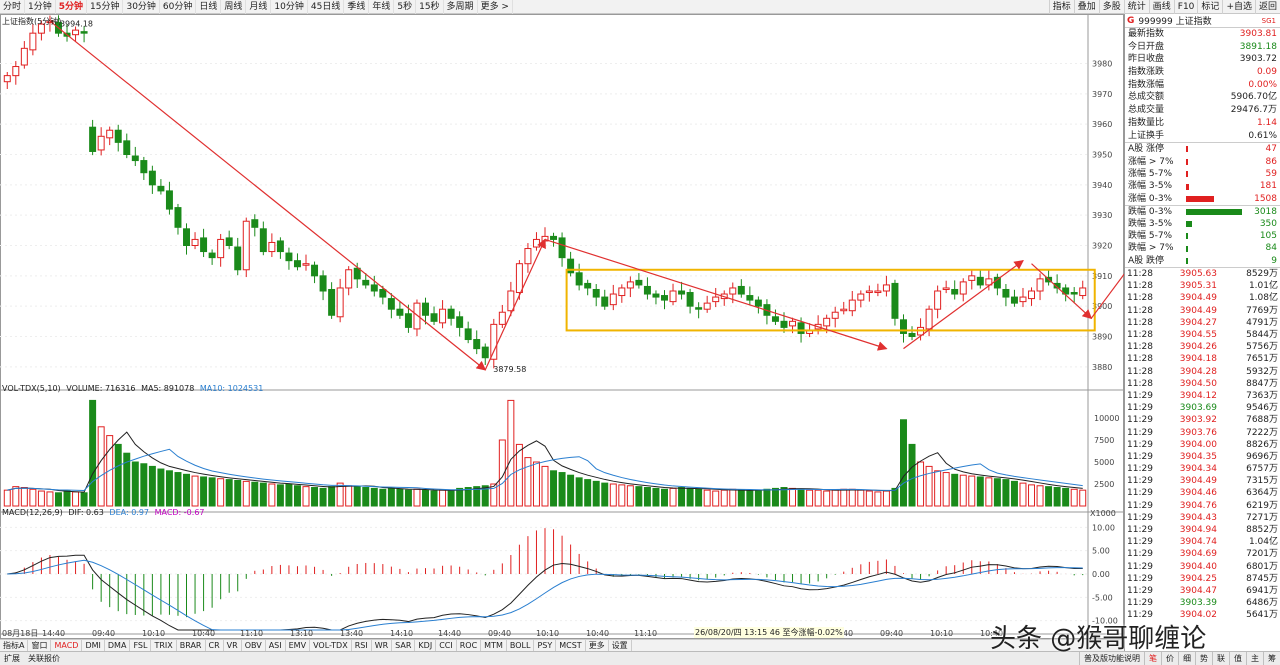 This screenshot has height=665, width=1280. Describe the element at coordinates (1238, 7) in the screenshot. I see `toolbar-button: +自选` at that location.